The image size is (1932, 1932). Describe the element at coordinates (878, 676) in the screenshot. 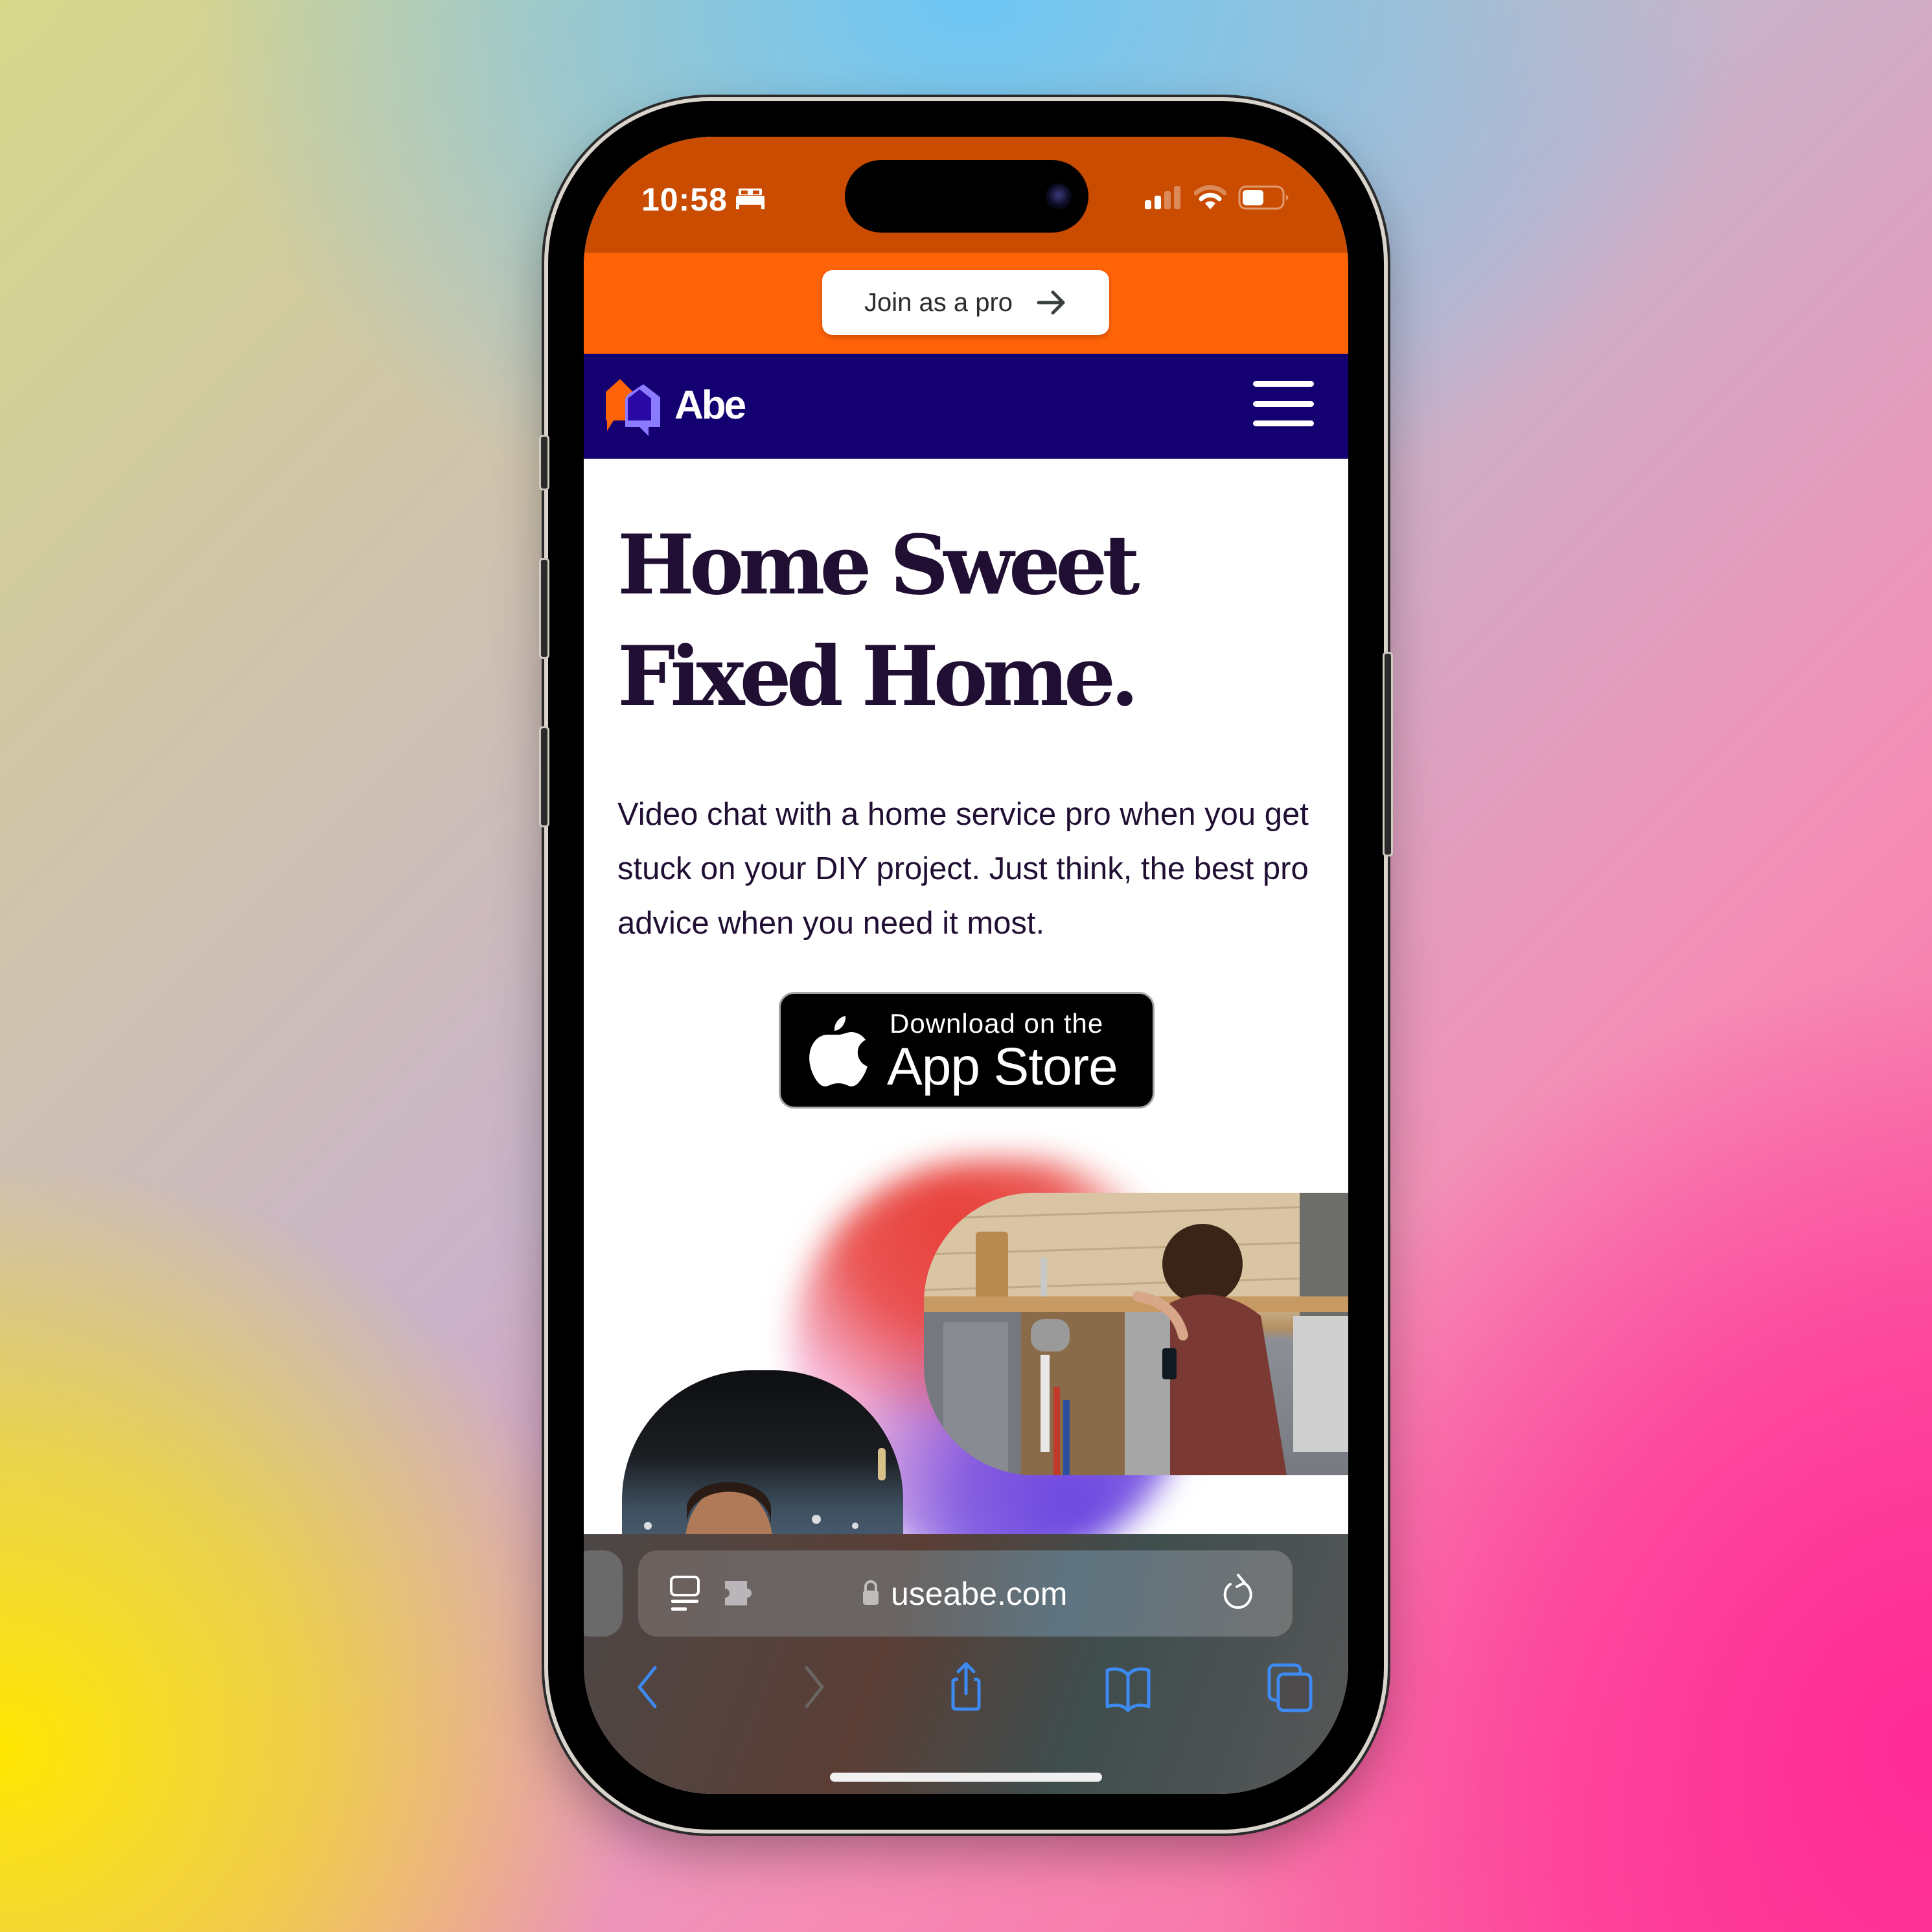

I see `headline-line-2: Fixed Home.` at that location.